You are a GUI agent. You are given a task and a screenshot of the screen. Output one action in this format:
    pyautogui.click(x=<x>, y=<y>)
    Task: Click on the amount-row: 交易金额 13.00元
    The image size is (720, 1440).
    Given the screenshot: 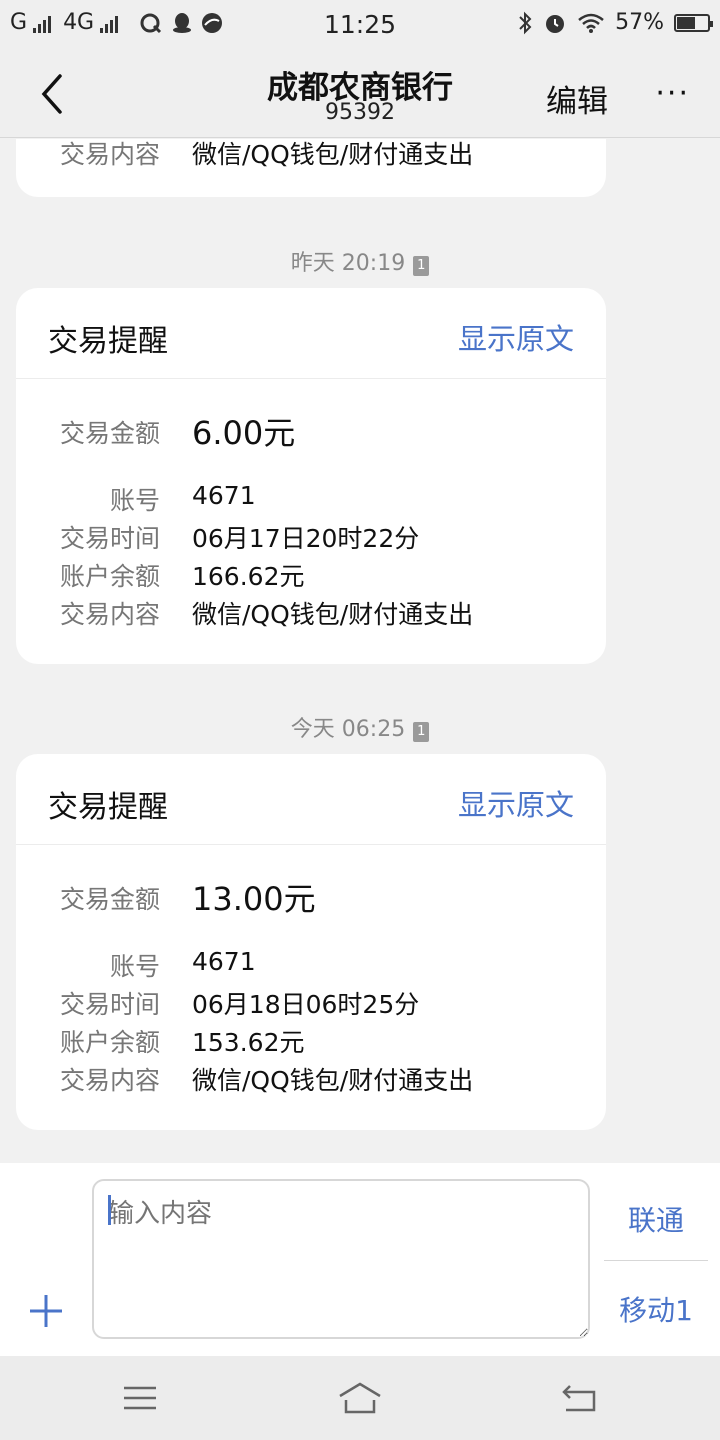 What is the action you would take?
    pyautogui.click(x=311, y=899)
    